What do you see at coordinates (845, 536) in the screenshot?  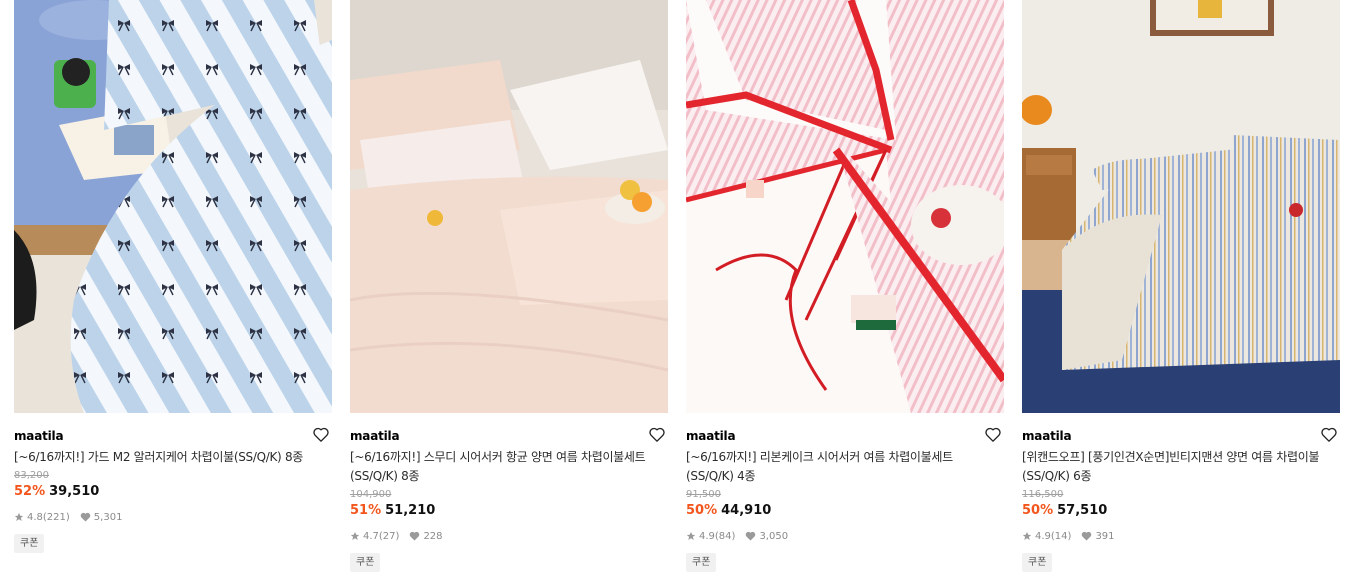 I see `product-meta: 4.9 (84) 3,050` at bounding box center [845, 536].